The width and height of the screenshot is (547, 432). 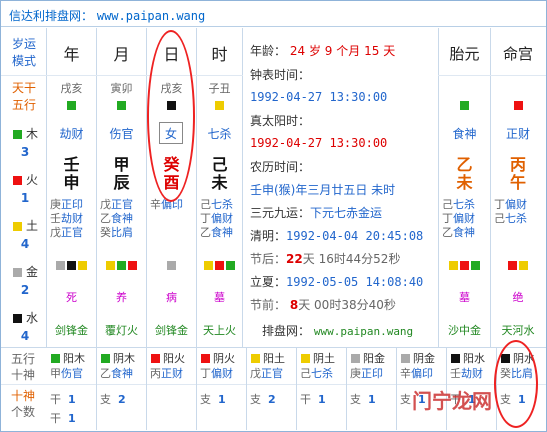 I want to click on pillar-hidden-stems: 己七杀 丁偏财 乙食神, so click(x=222, y=219).